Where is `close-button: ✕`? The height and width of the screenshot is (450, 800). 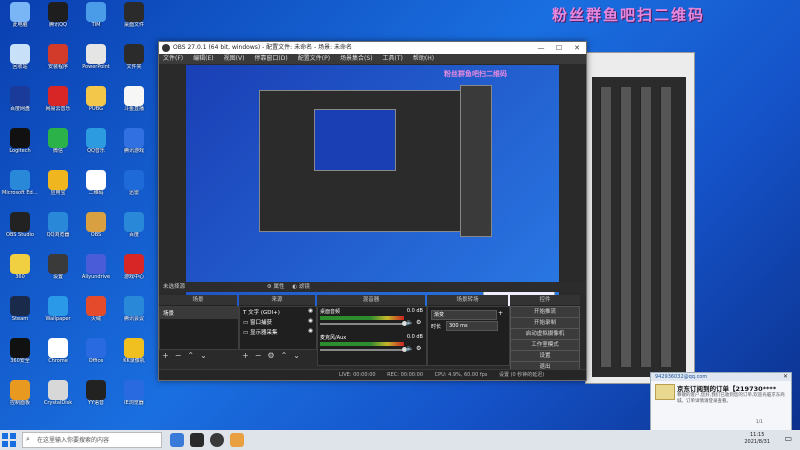
close-button: ✕ is located at coordinates (577, 48).